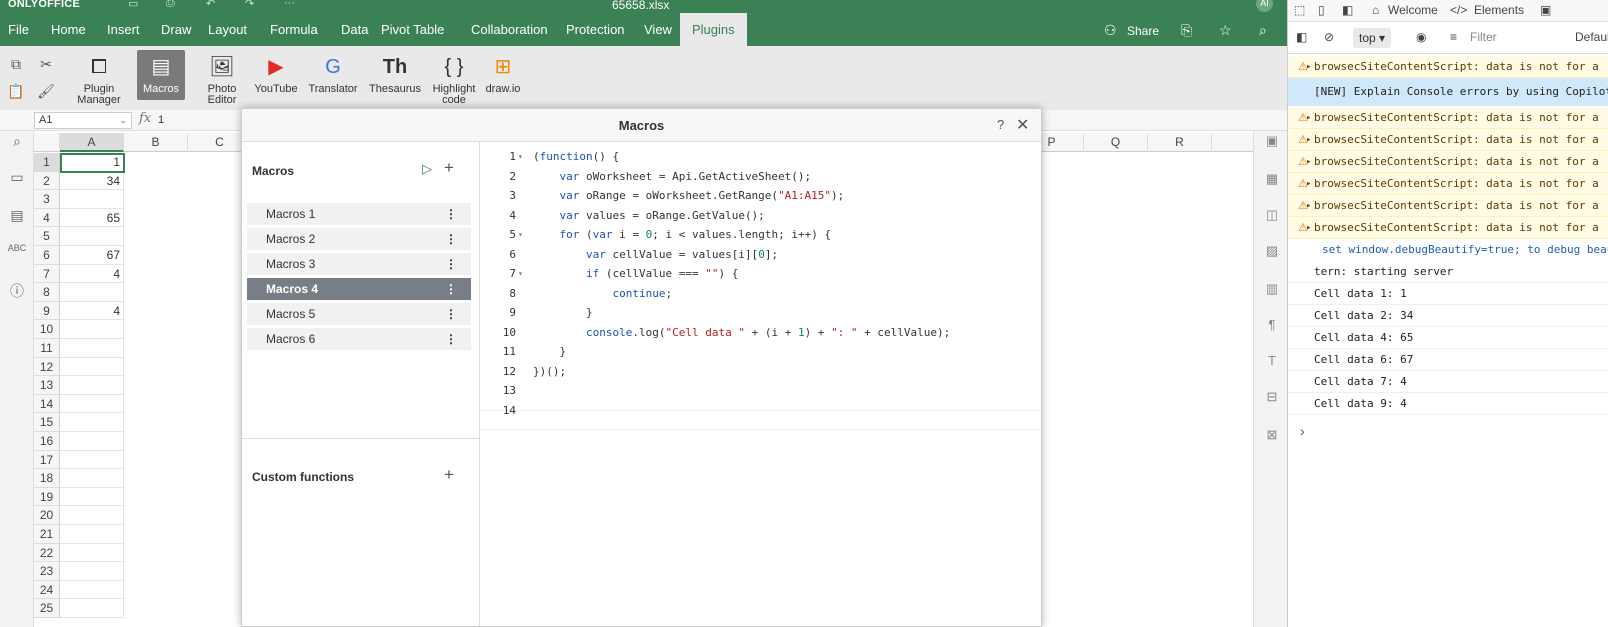 The height and width of the screenshot is (627, 1608). I want to click on share-button: Share, so click(1143, 31).